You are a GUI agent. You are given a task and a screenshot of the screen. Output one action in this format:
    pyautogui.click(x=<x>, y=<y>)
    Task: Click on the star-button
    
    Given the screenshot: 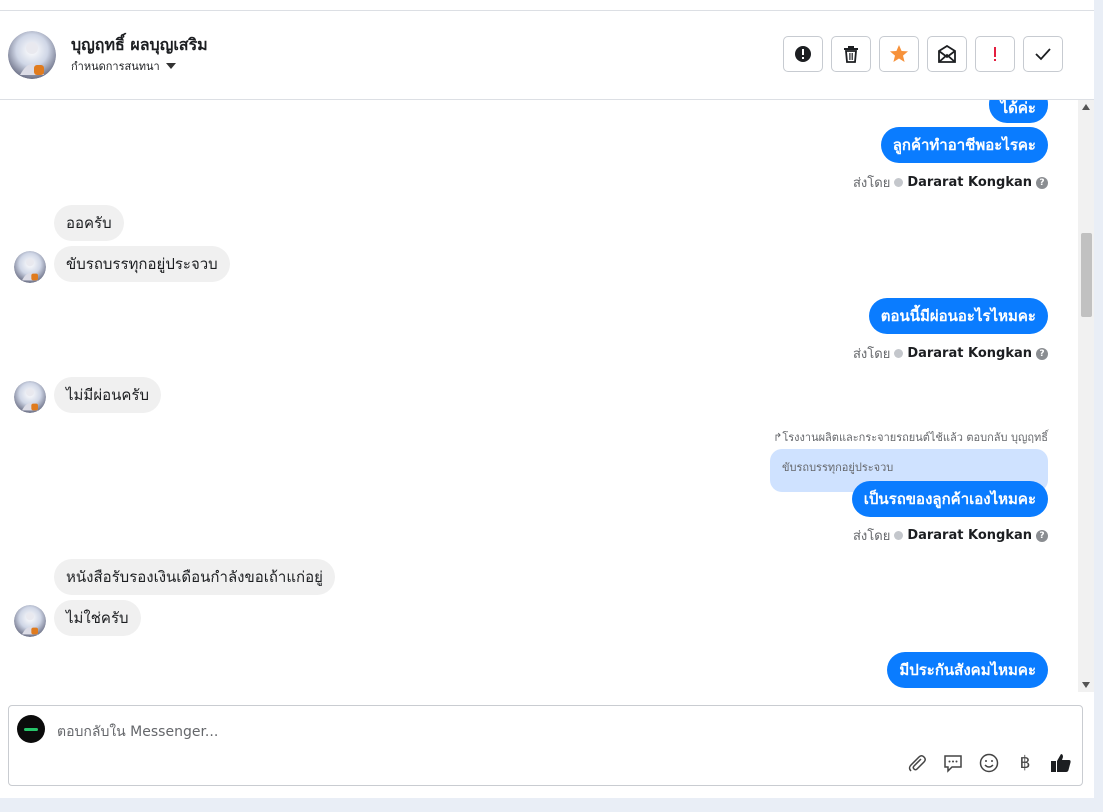 What is the action you would take?
    pyautogui.click(x=899, y=54)
    